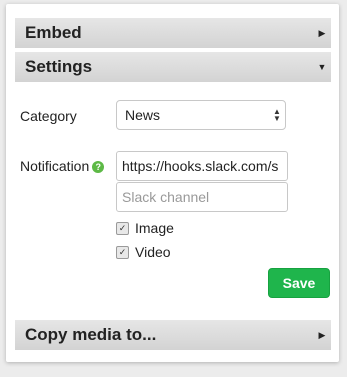 The image size is (347, 377). I want to click on image-option-label: Image, so click(154, 228).